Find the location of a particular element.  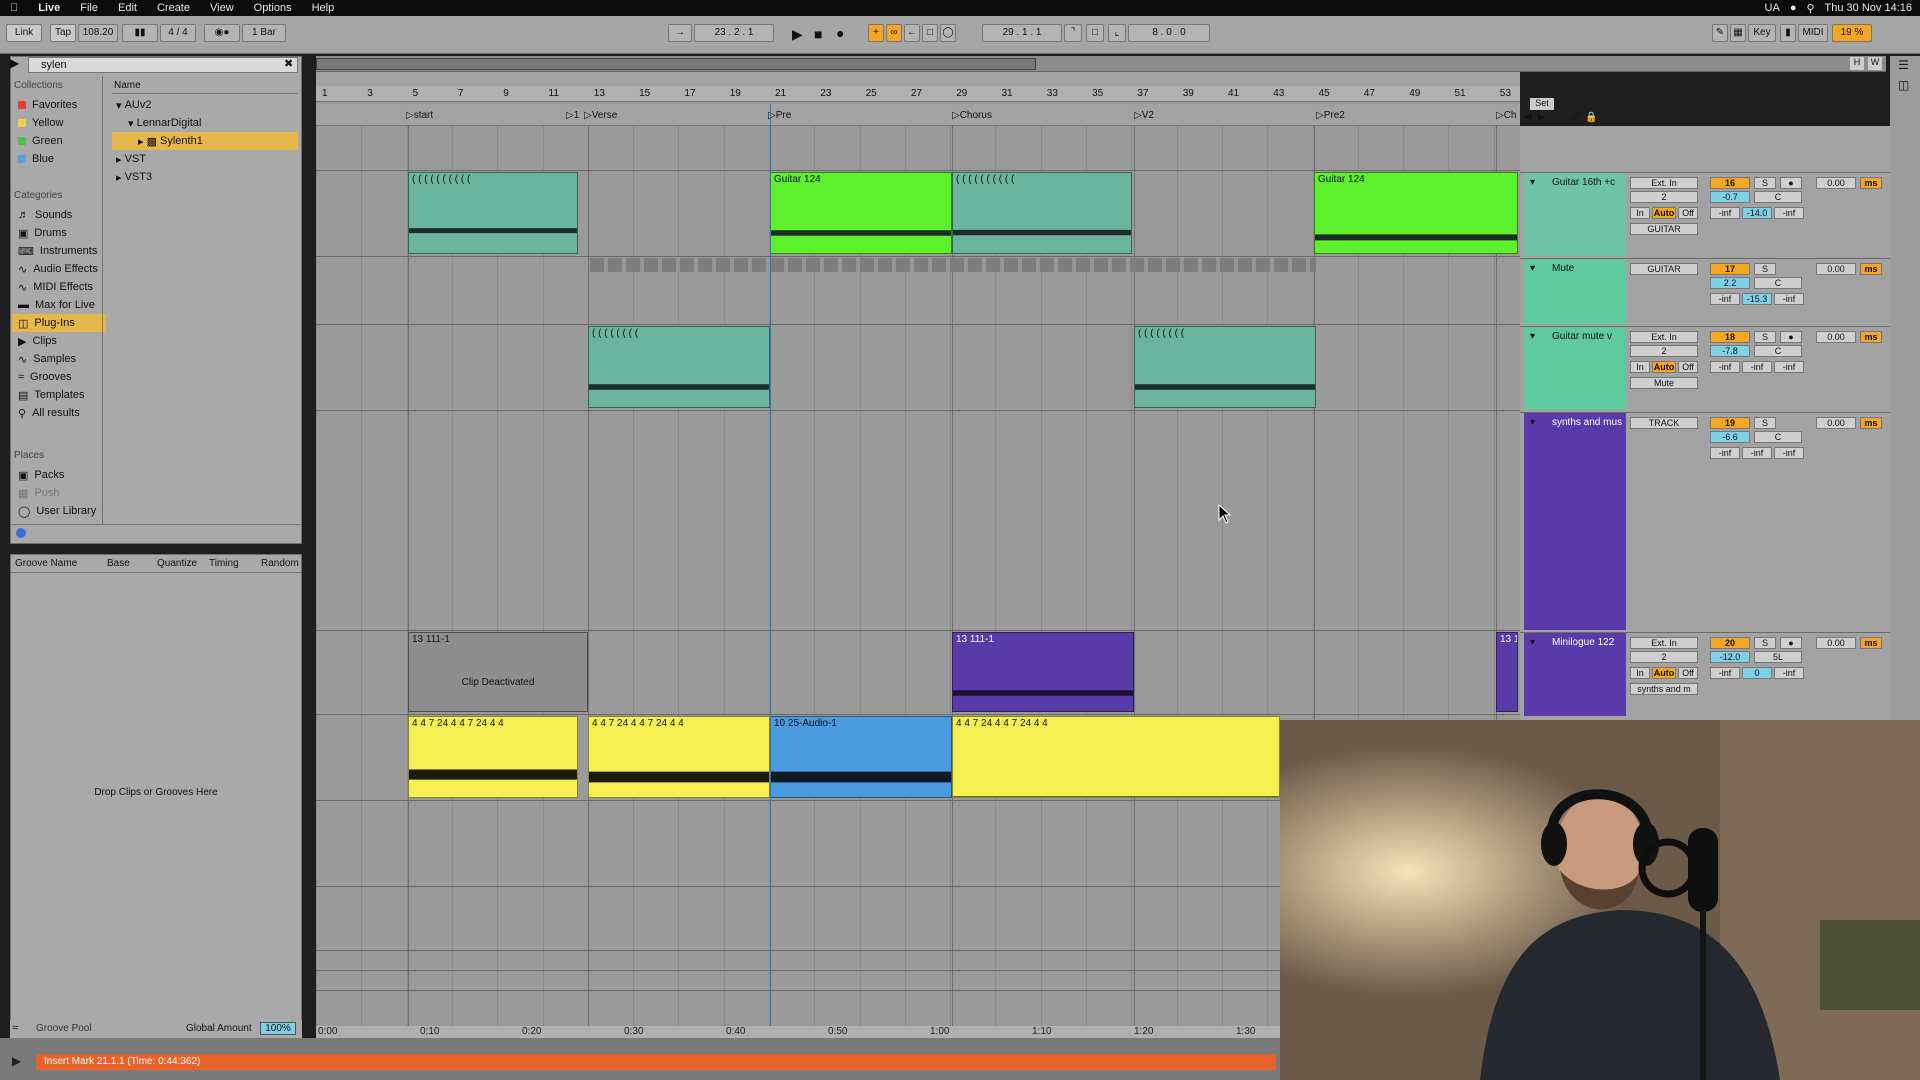

metronome-button: ◉● is located at coordinates (222, 33).